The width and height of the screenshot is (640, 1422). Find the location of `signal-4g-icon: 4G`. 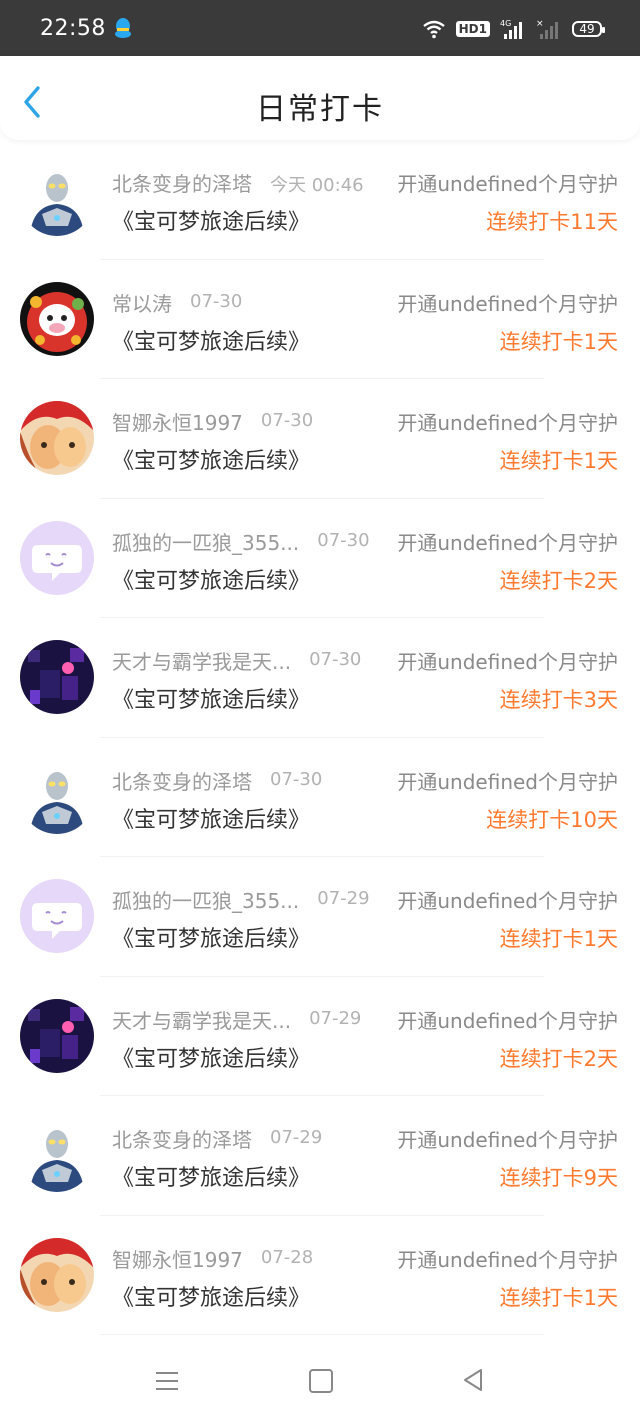

signal-4g-icon: 4G is located at coordinates (511, 29).